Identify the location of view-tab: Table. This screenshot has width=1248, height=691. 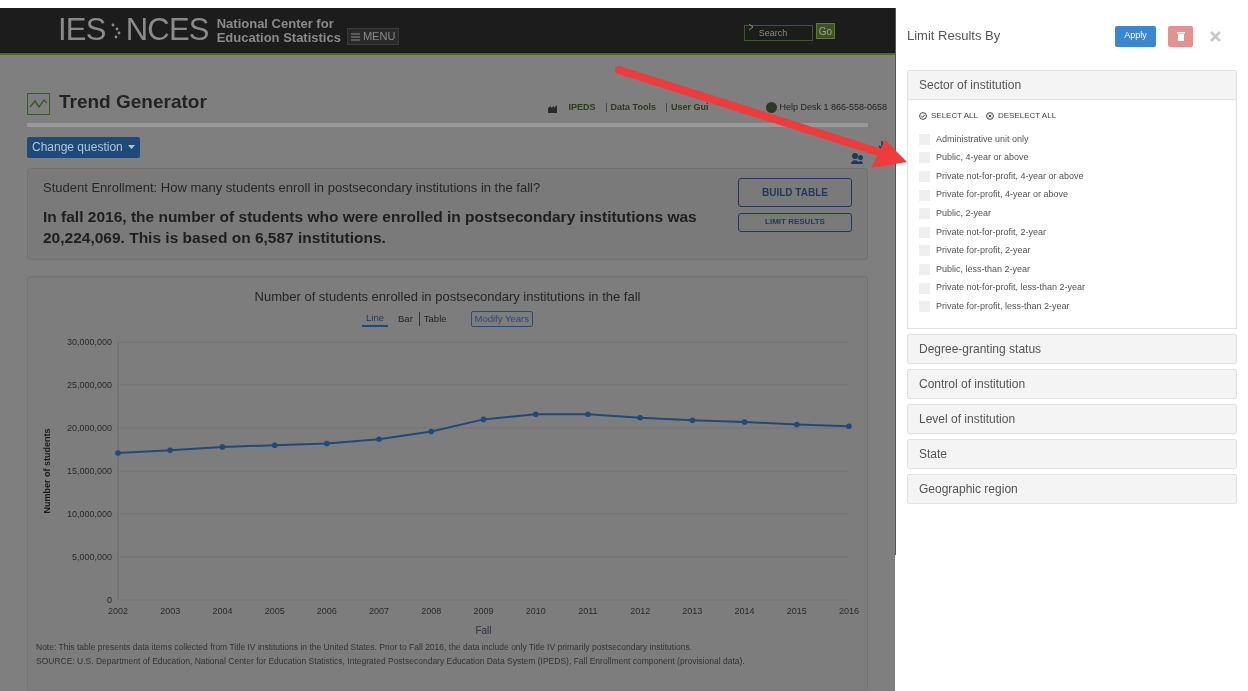
(434, 319).